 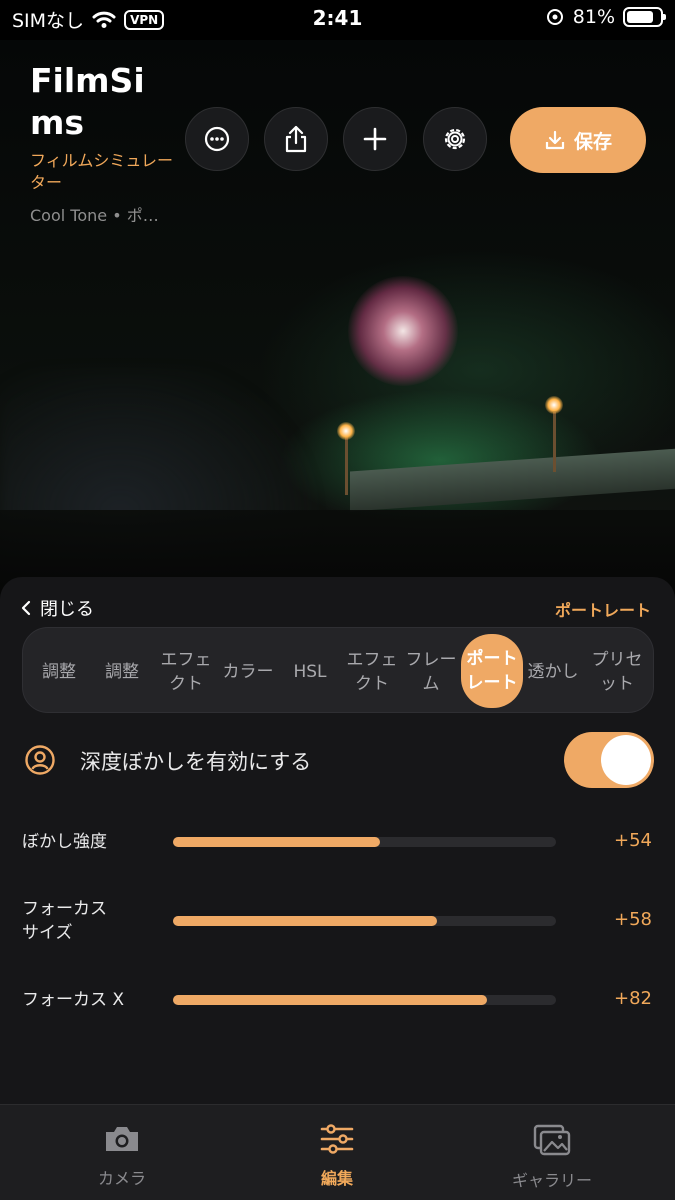 I want to click on tab-effect: エフェクト, so click(x=186, y=672).